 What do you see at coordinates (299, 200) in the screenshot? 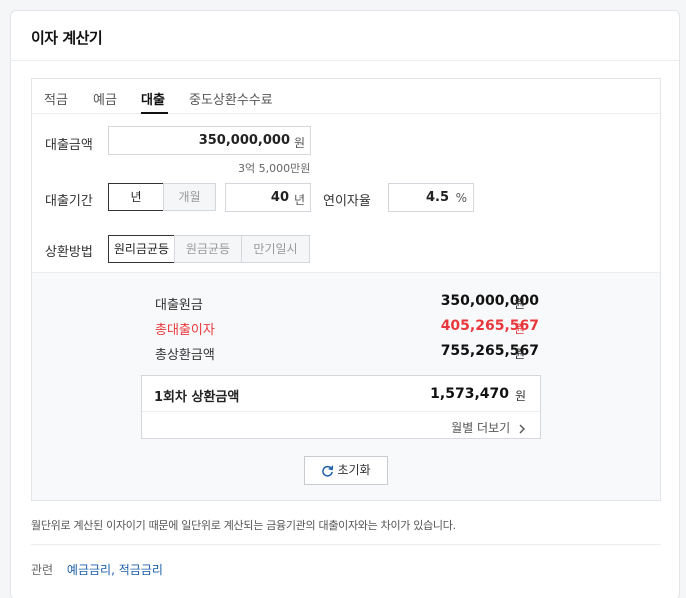
I see `loan-period-unit: 년` at bounding box center [299, 200].